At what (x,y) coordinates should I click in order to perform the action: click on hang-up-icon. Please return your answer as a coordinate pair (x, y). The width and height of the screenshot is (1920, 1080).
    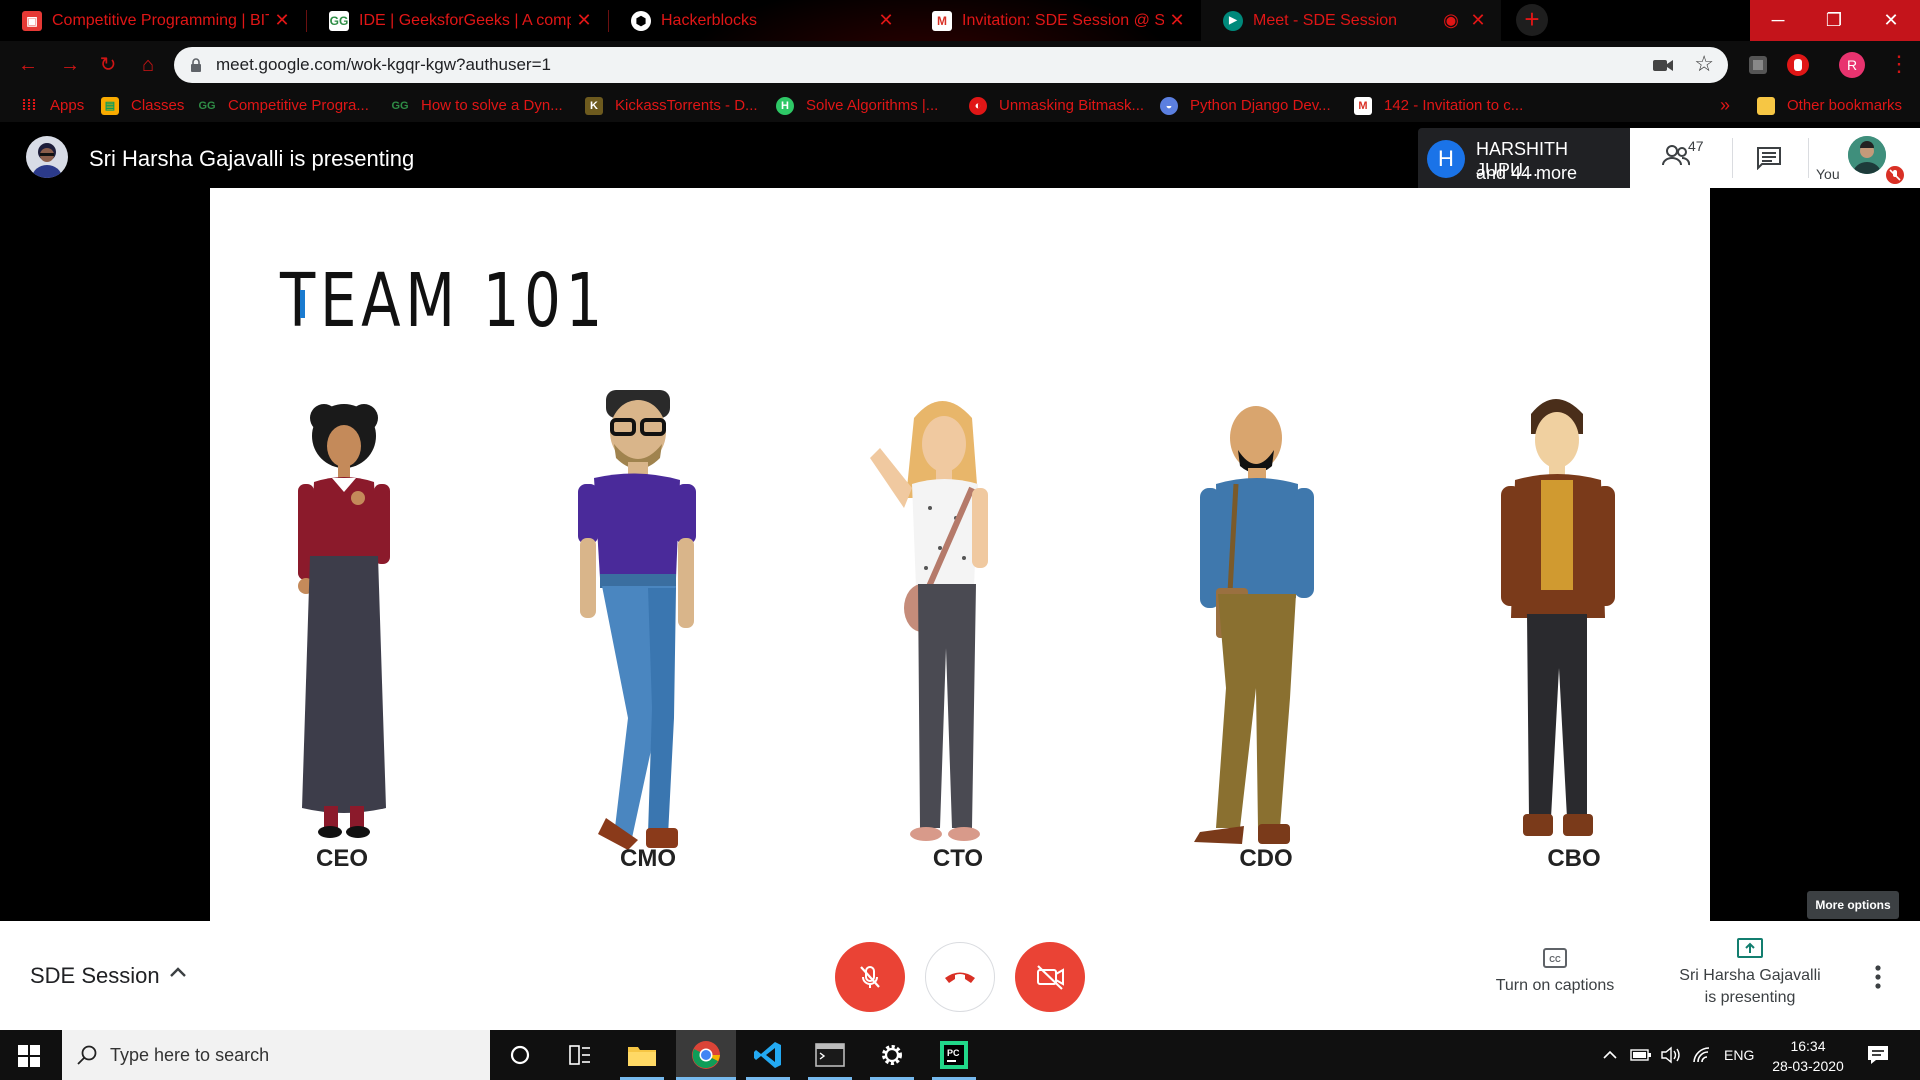
    Looking at the image, I should click on (960, 977).